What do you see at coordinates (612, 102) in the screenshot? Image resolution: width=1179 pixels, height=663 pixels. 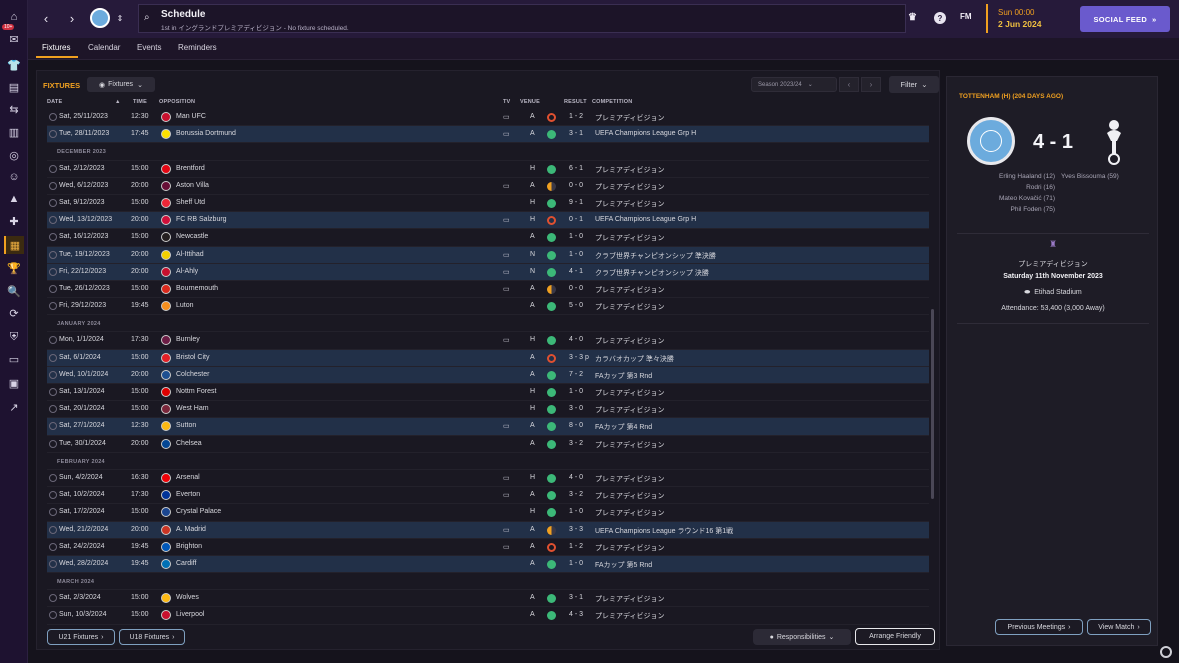 I see `col-competition: COMPETITION` at bounding box center [612, 102].